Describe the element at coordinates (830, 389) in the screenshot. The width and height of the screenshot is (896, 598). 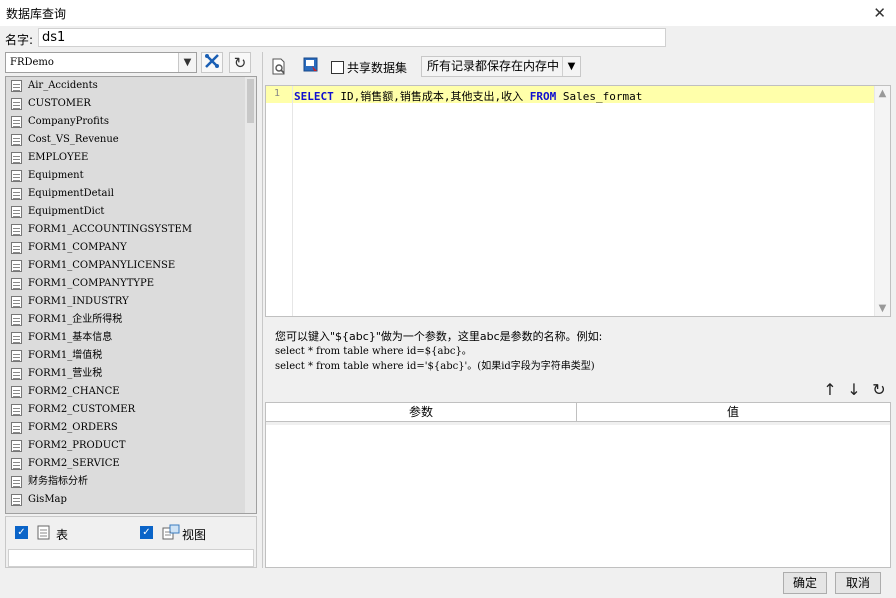
I see `arrow-up-icon: ↑` at that location.